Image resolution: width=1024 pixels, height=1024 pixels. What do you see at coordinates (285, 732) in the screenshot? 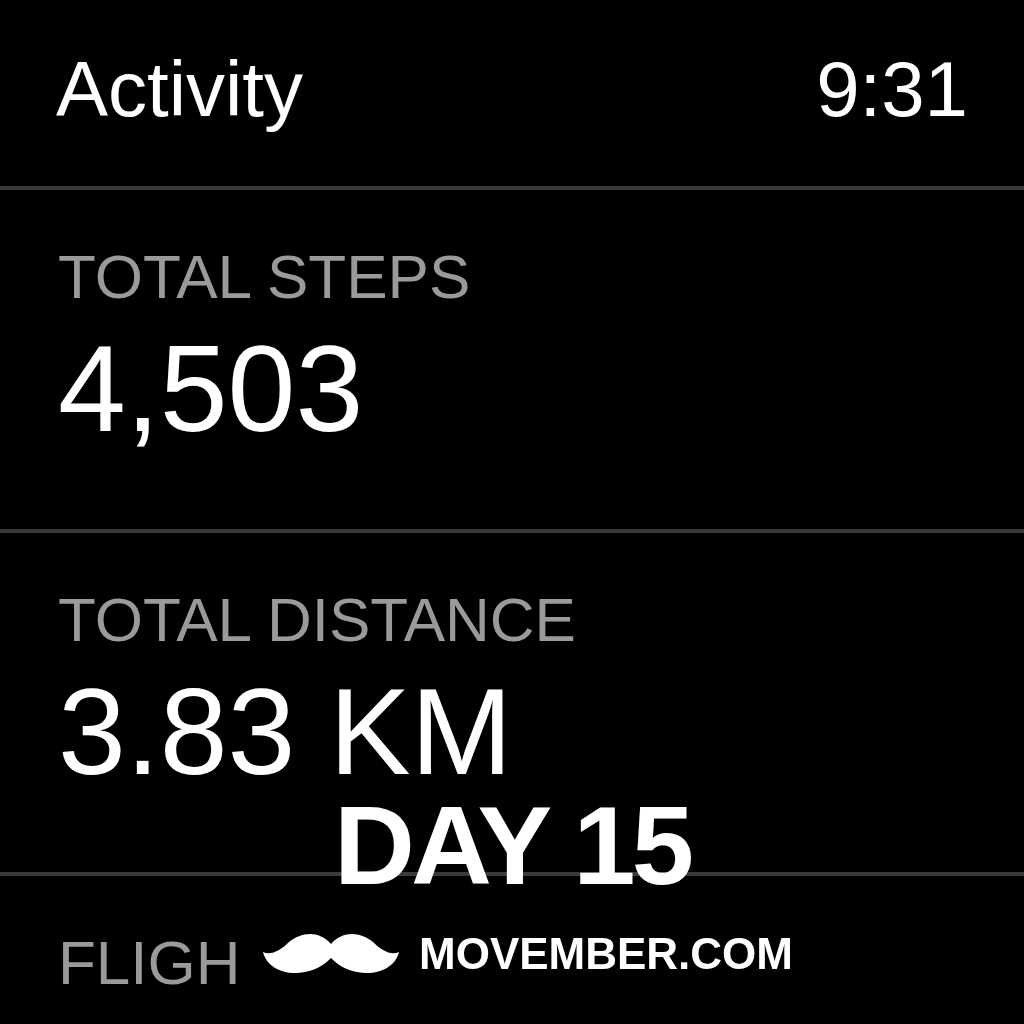
I see `metric-value: 3.83 KM` at bounding box center [285, 732].